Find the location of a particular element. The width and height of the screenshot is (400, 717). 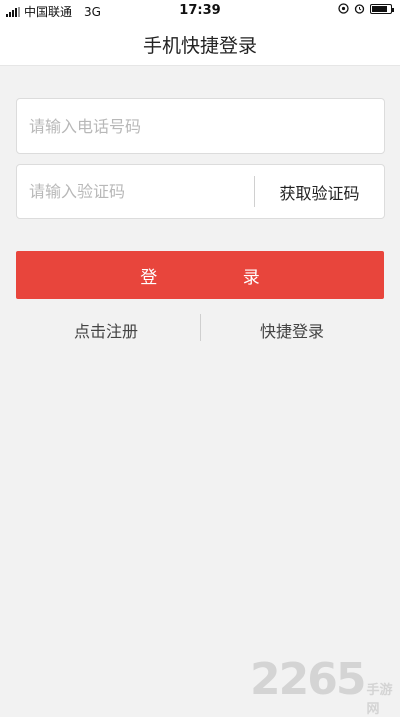

nav-bar: 手机快捷登录 is located at coordinates (200, 43).